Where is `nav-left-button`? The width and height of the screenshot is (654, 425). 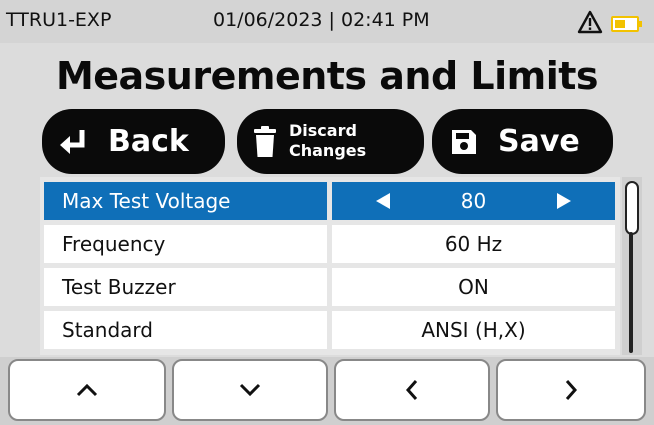
nav-left-button is located at coordinates (412, 390).